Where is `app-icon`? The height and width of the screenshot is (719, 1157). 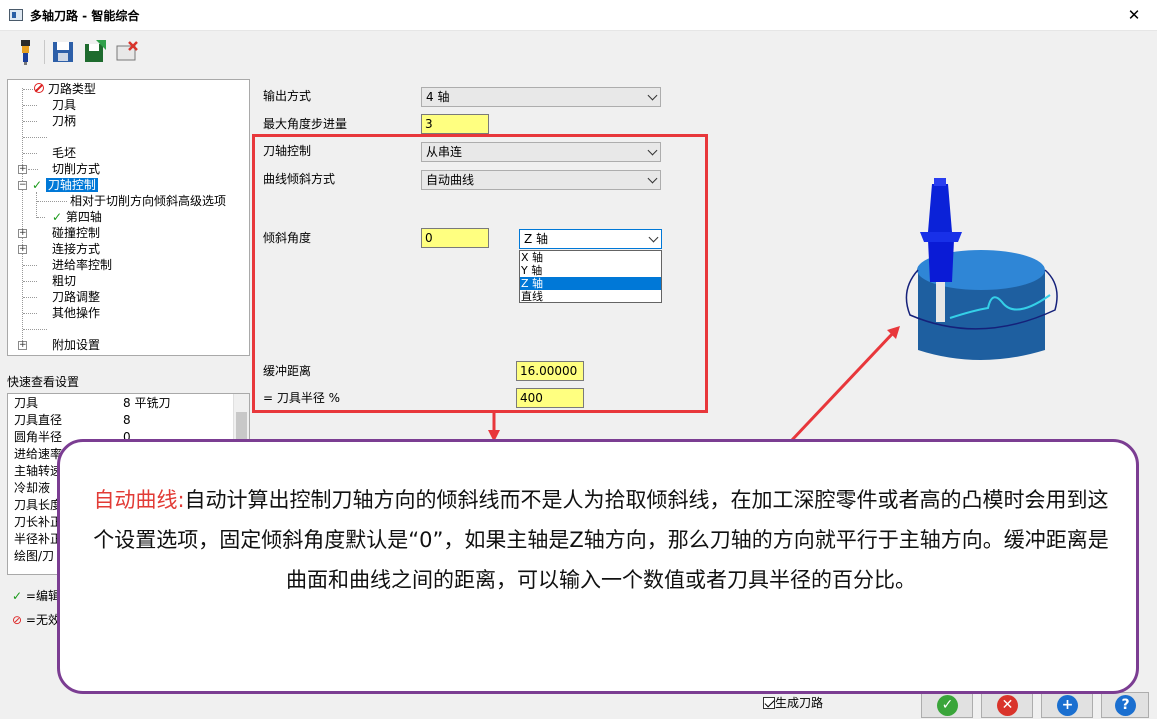
app-icon is located at coordinates (16, 15).